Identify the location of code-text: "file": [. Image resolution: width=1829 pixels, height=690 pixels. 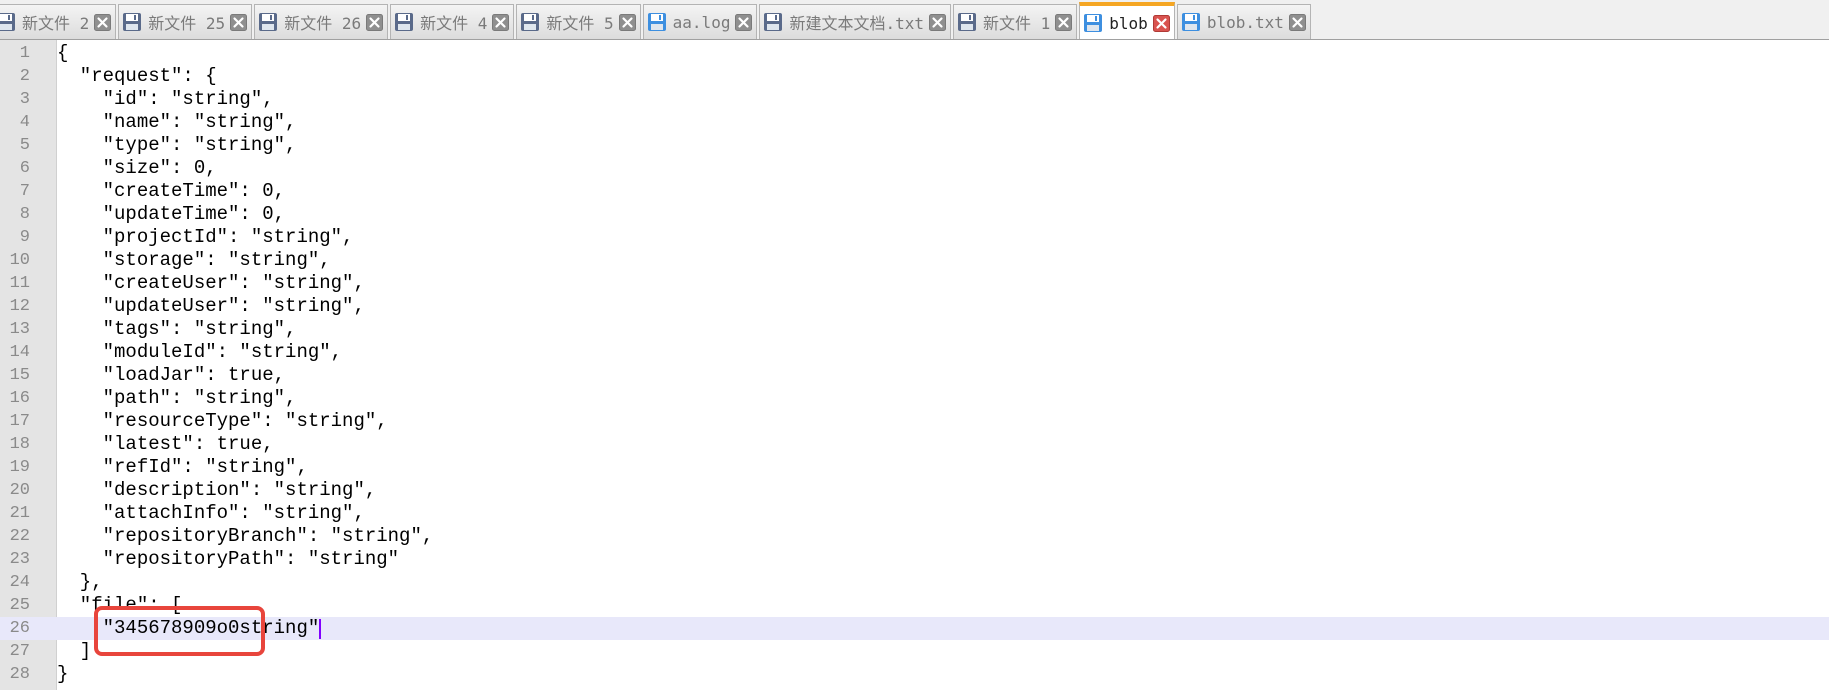
(120, 605).